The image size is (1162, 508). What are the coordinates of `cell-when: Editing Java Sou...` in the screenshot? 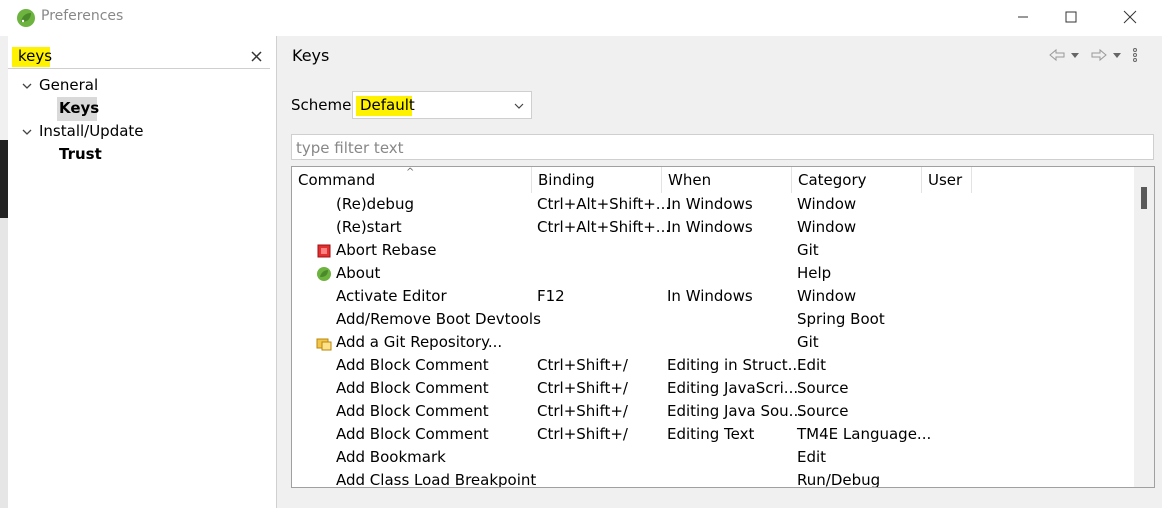 It's located at (735, 411).